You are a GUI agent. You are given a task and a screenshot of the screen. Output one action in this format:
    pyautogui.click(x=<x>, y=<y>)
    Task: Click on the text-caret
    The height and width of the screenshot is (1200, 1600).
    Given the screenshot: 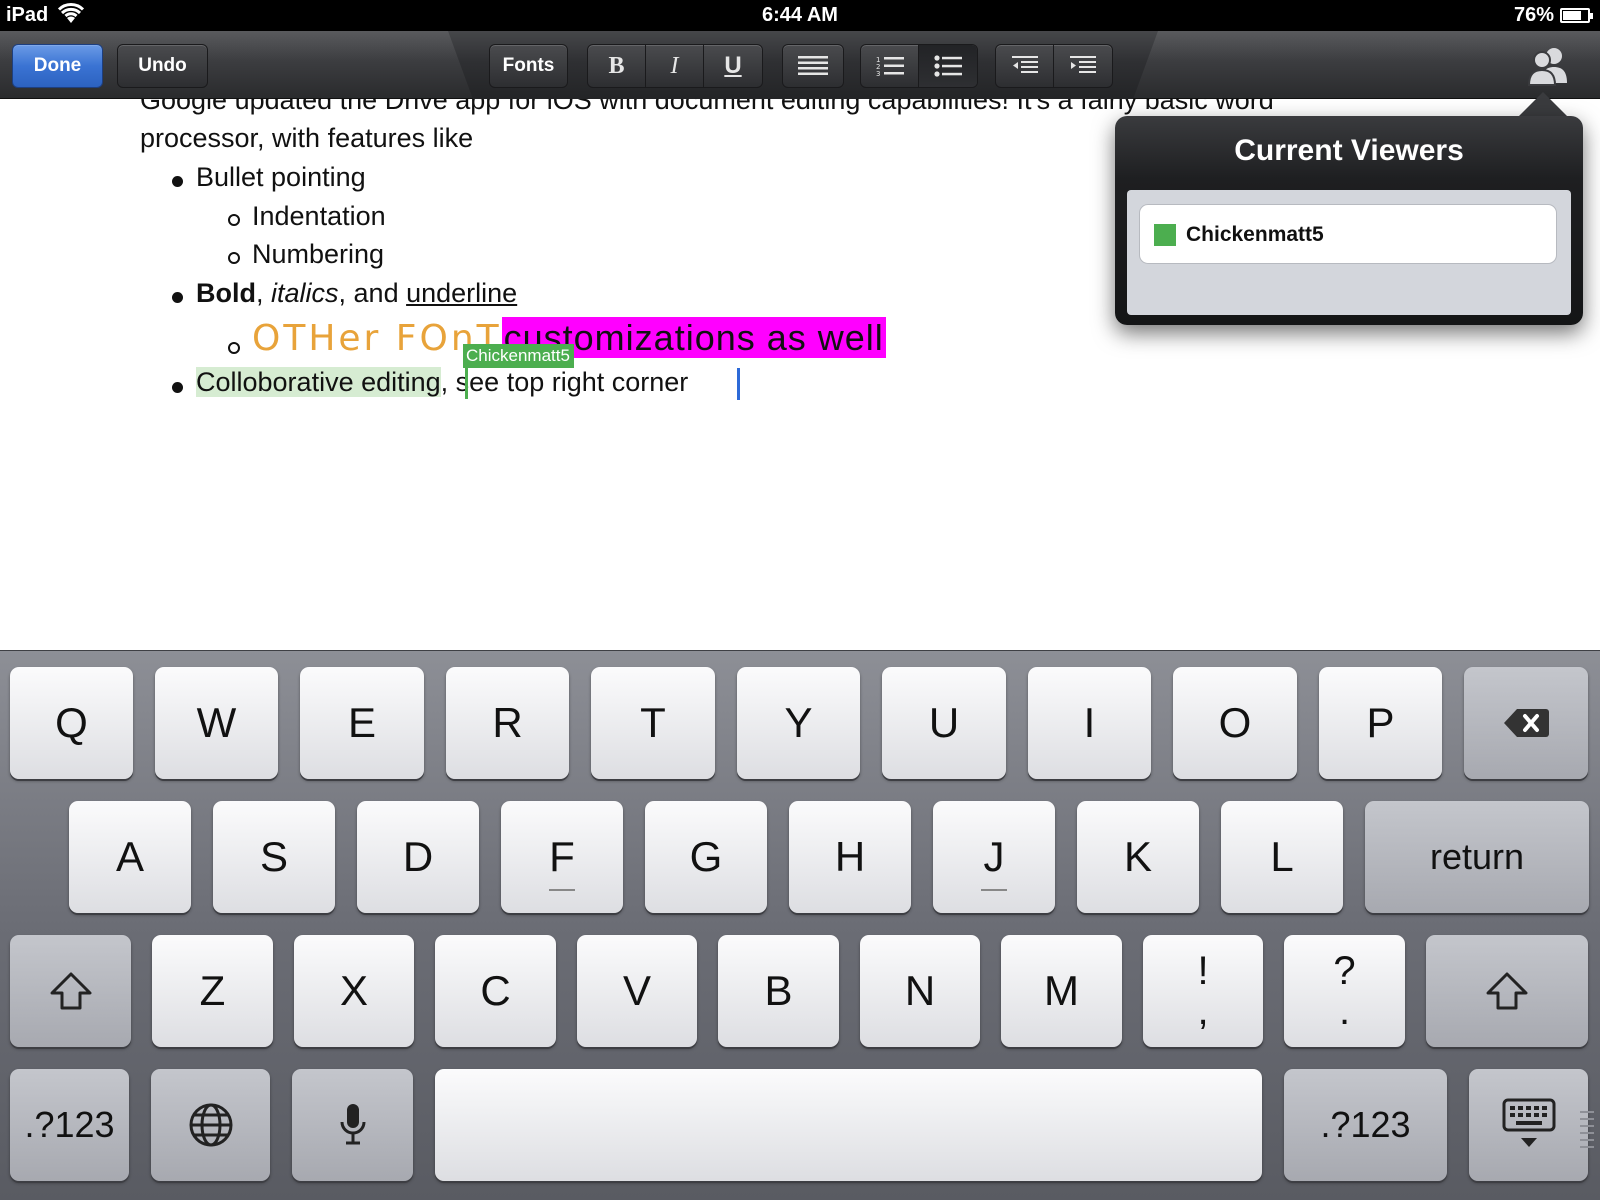 What is the action you would take?
    pyautogui.click(x=738, y=384)
    